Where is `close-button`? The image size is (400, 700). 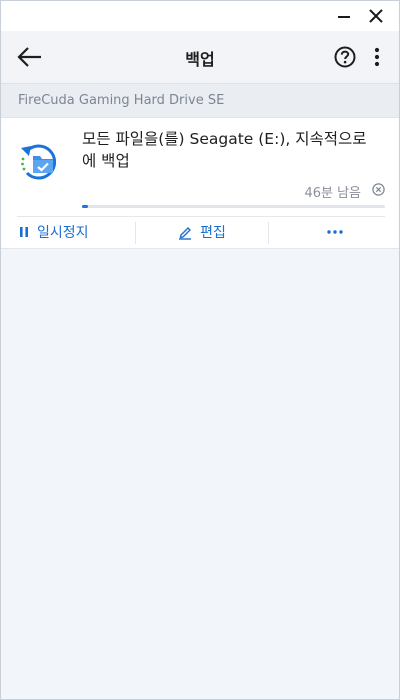
close-button is located at coordinates (376, 16).